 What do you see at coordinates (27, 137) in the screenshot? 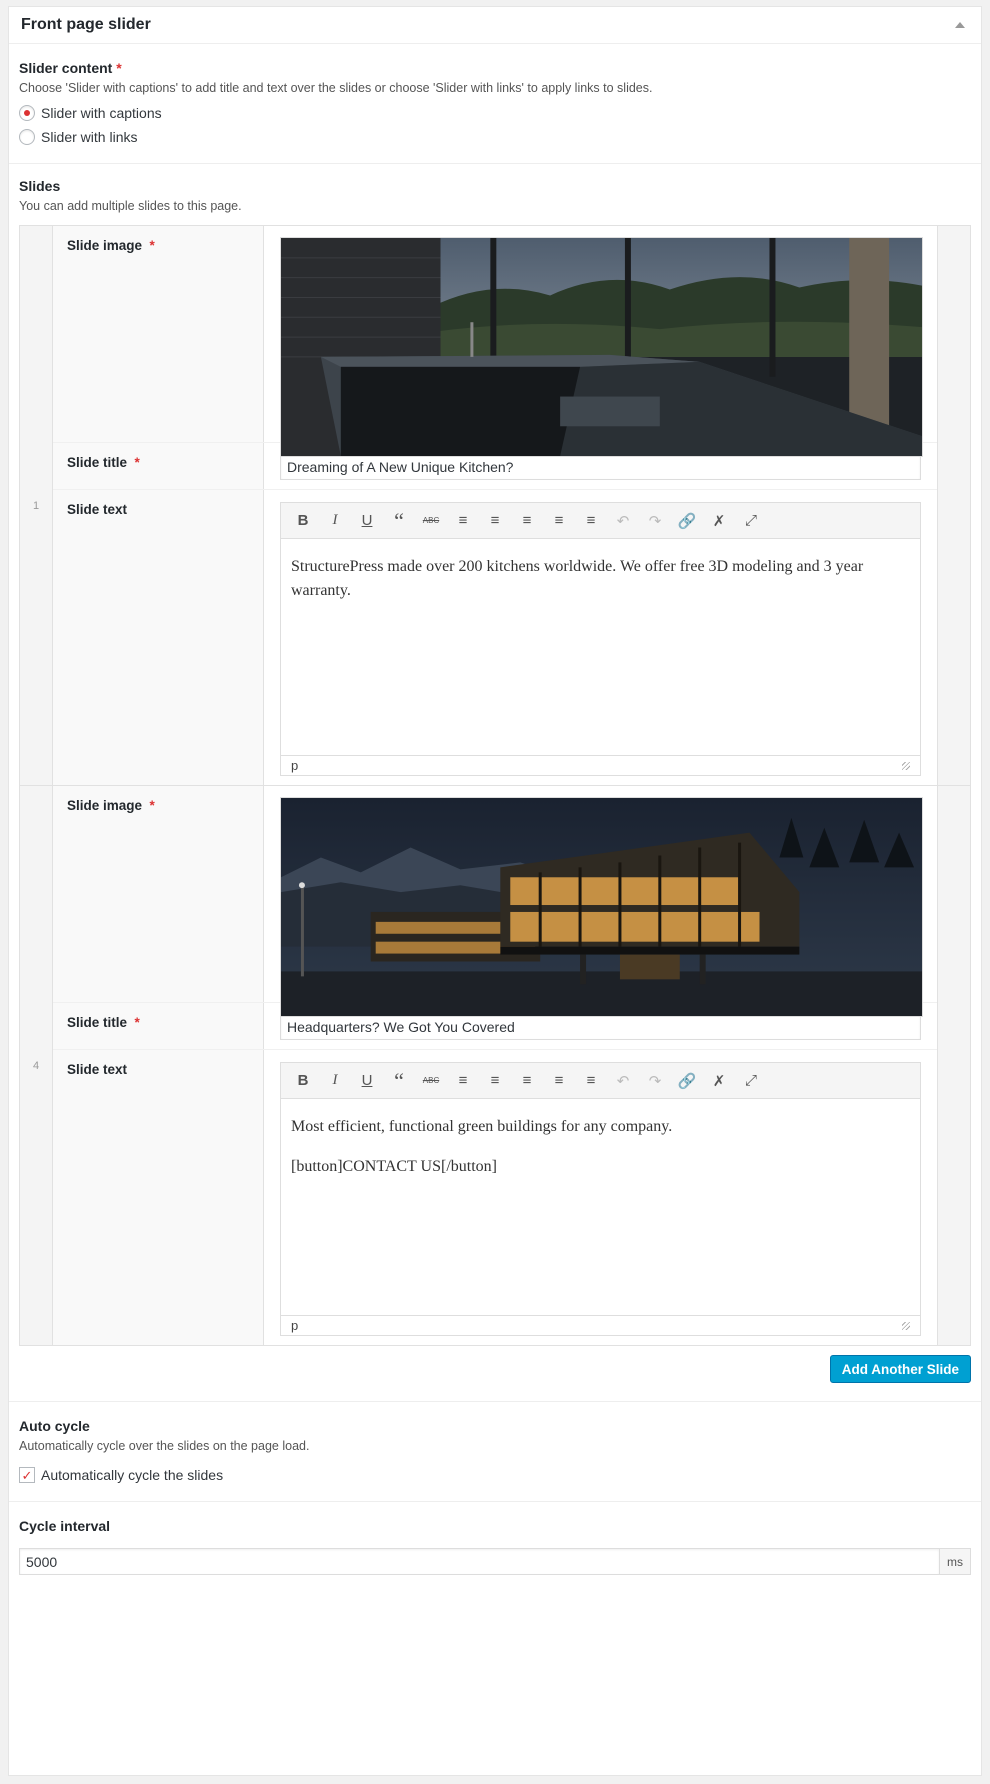
I see `radio-button` at bounding box center [27, 137].